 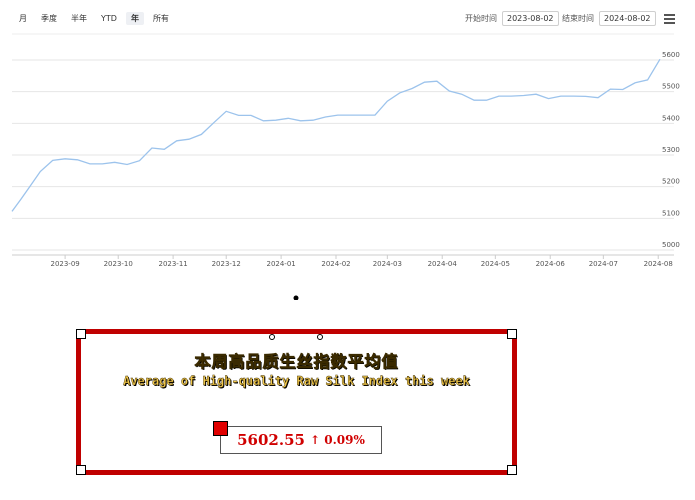 What do you see at coordinates (387, 264) in the screenshot?
I see `x-tick-label: 2024-03` at bounding box center [387, 264].